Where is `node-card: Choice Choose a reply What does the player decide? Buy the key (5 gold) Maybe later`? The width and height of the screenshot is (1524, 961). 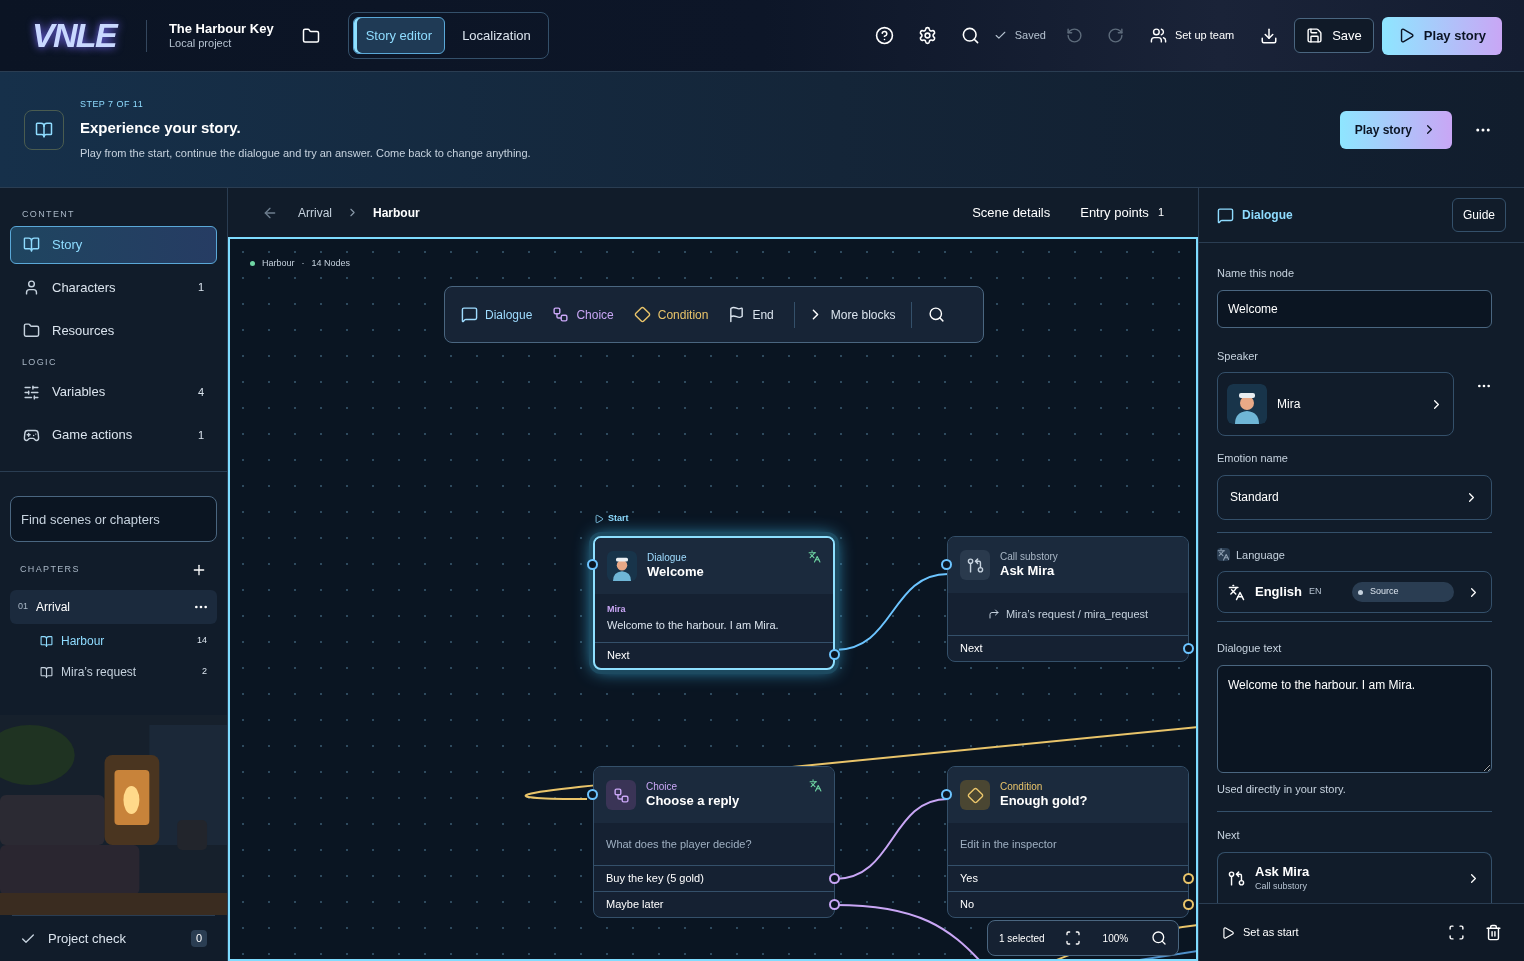
node-card: Choice Choose a reply What does the player decide? Buy the key (5 gold) Maybe later is located at coordinates (714, 842).